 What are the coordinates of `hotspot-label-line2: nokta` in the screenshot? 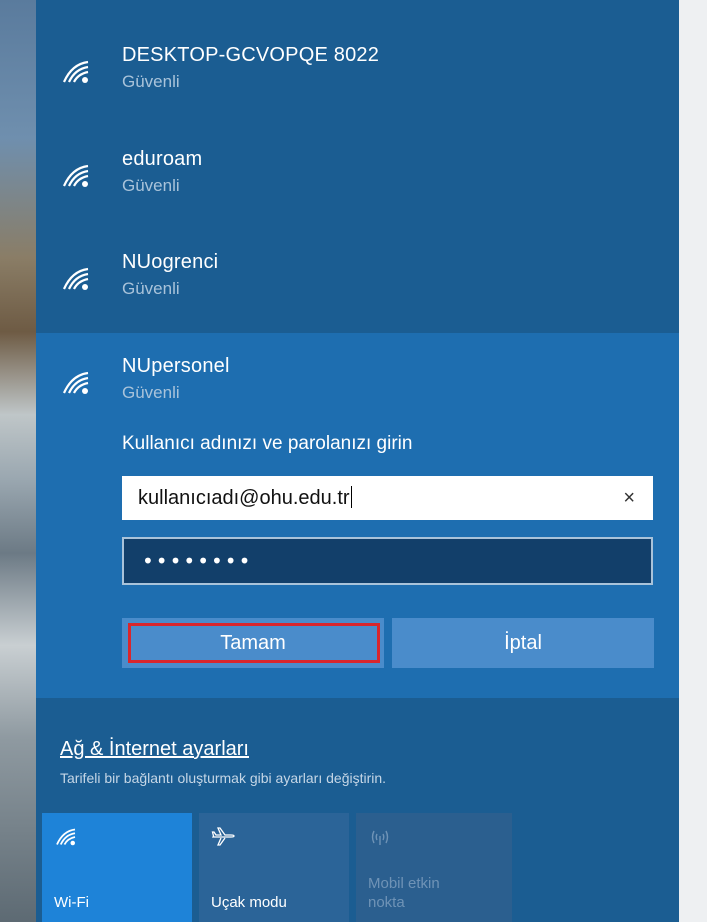 It's located at (386, 902).